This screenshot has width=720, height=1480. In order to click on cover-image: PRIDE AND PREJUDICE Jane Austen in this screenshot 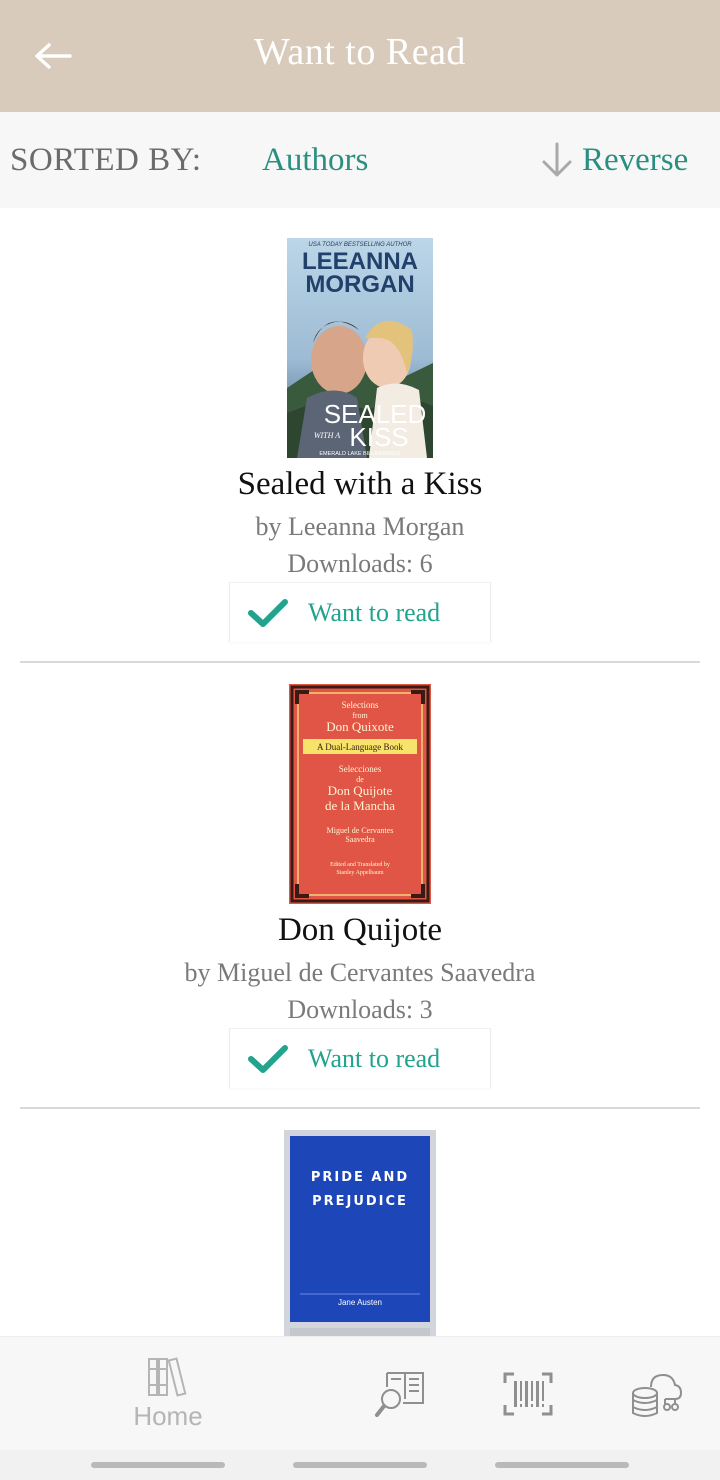, I will do `click(360, 1233)`.